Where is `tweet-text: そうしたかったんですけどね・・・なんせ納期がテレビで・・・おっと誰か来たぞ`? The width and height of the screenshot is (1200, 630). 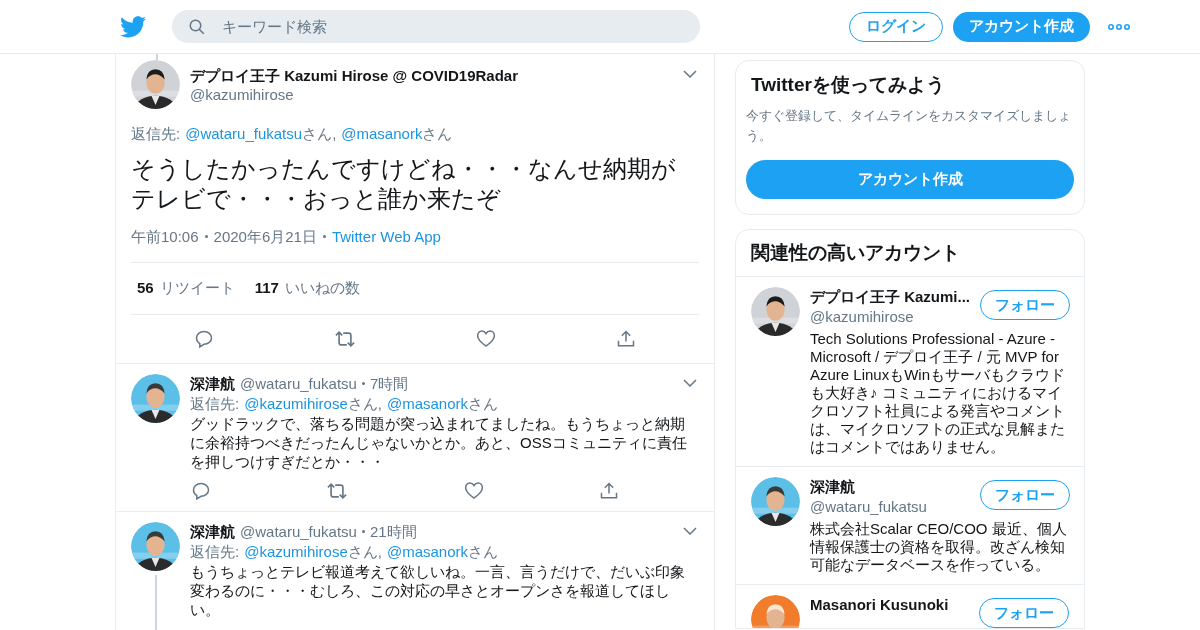
tweet-text: そうしたかったんですけどね・・・なんせ納期がテレビで・・・おっと誰か来たぞ is located at coordinates (404, 183).